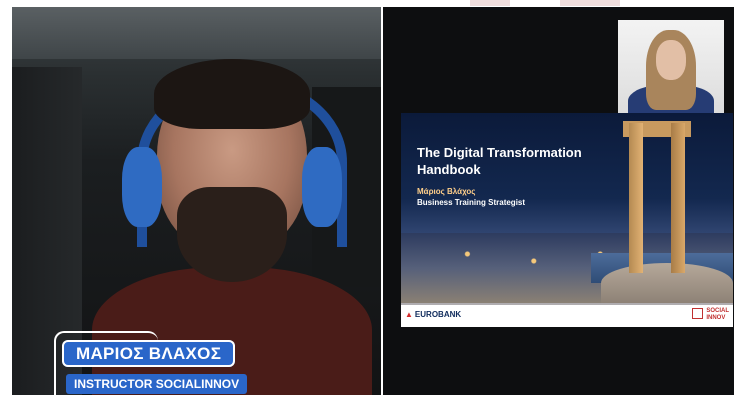  What do you see at coordinates (446, 191) in the screenshot?
I see `slide-author: Μάριος Βλάχος` at bounding box center [446, 191].